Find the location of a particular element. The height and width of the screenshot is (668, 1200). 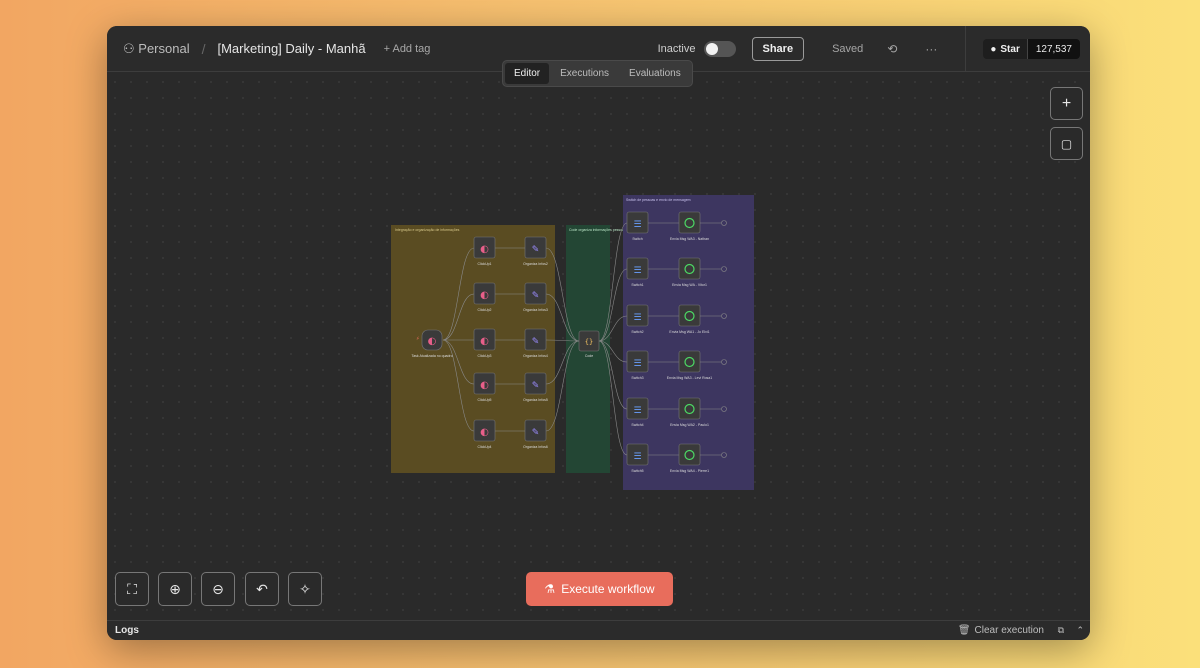

organize-node: ✎ Organiza Infos6 is located at coordinates (535, 434).